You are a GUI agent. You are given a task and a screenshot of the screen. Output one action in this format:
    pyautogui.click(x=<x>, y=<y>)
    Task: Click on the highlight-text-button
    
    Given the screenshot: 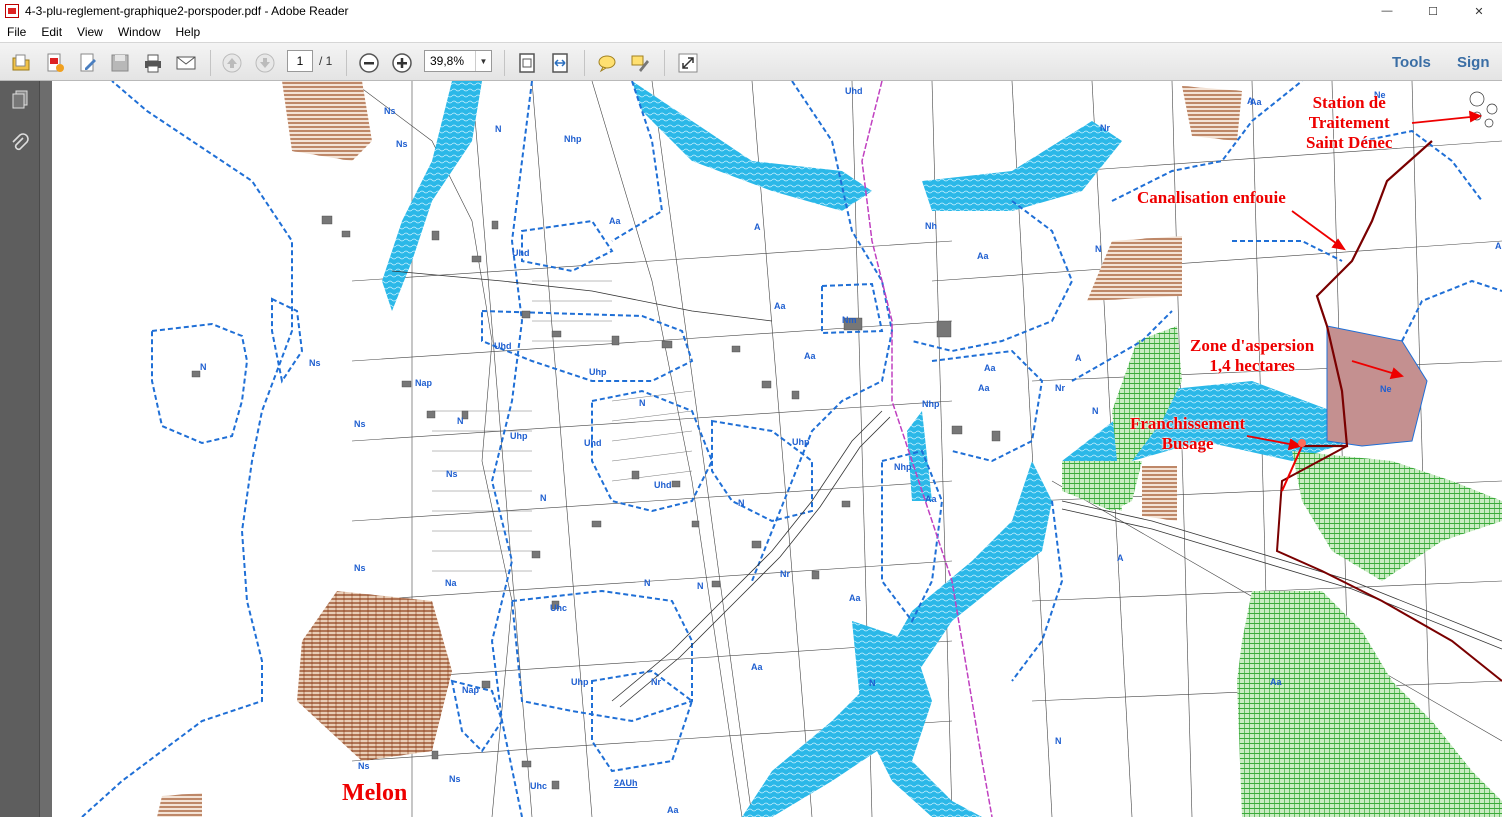 What is the action you would take?
    pyautogui.click(x=640, y=63)
    